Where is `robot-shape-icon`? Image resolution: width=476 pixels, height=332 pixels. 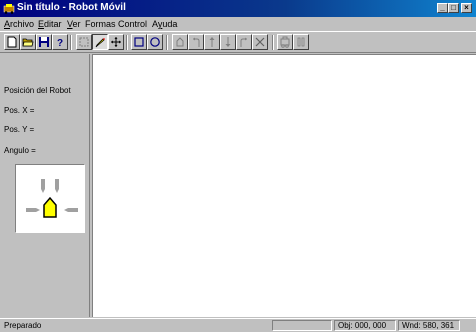 robot-shape-icon is located at coordinates (180, 42).